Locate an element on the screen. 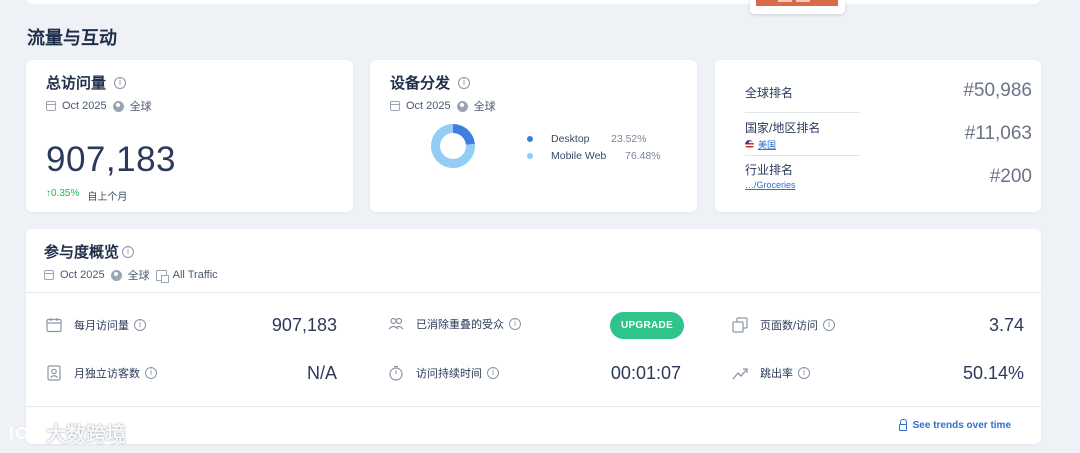 This screenshot has height=453, width=1080. legend-item-mobile: Mobile Web 76.48% is located at coordinates (594, 155).